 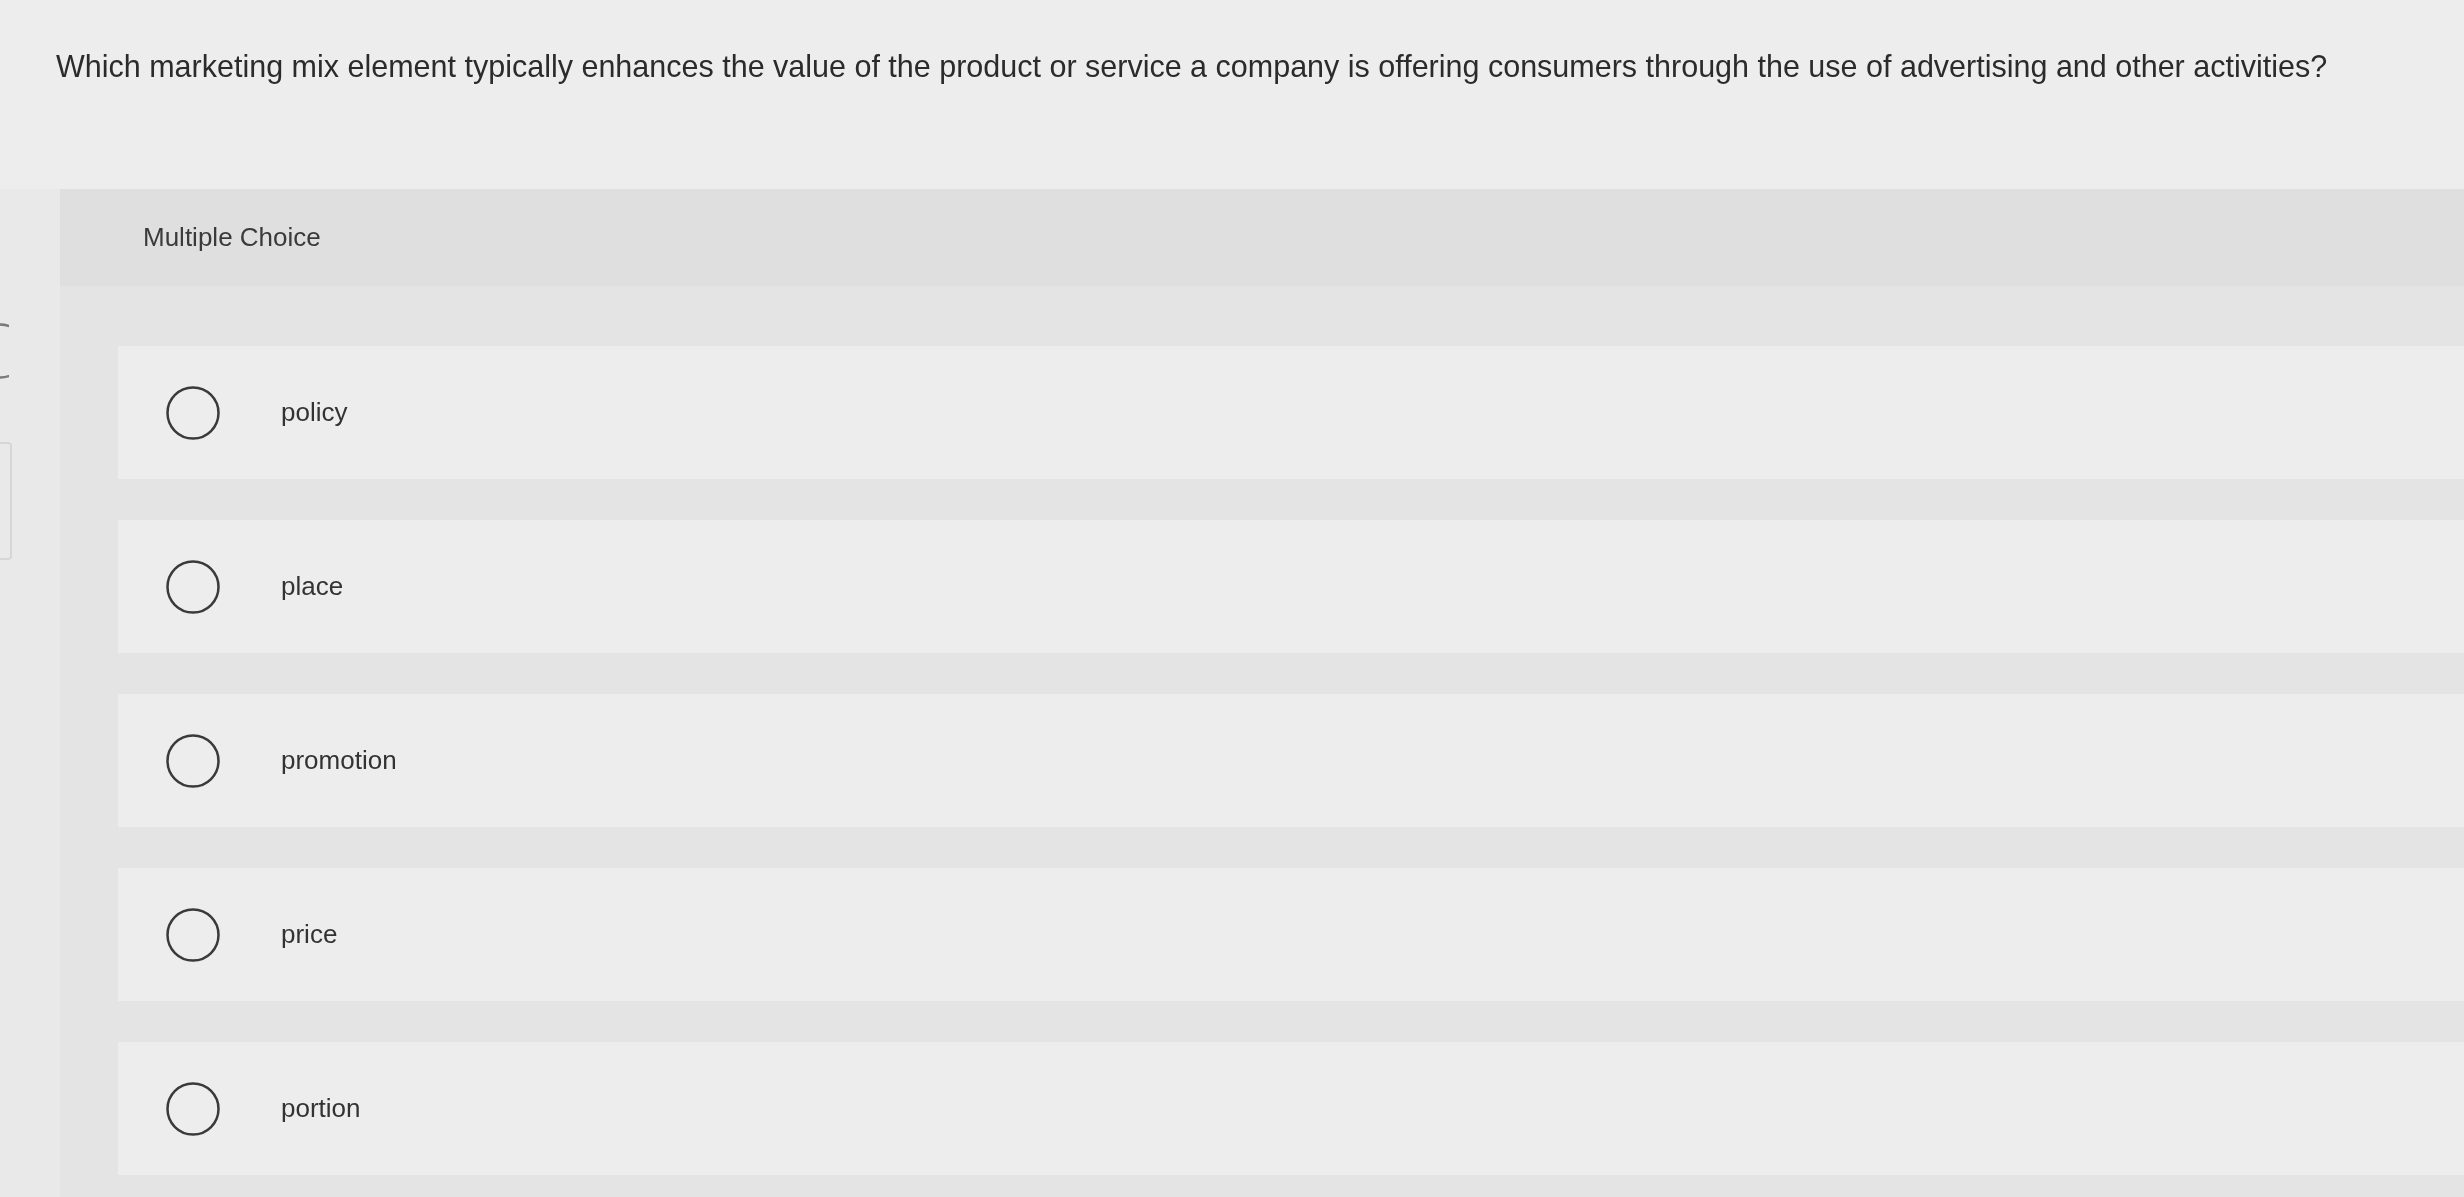 What do you see at coordinates (1192, 67) in the screenshot?
I see `question-text: Which marketing mix element typically enhances the value of the product or service a company is offering consumers through the use of advertising and other activities?` at bounding box center [1192, 67].